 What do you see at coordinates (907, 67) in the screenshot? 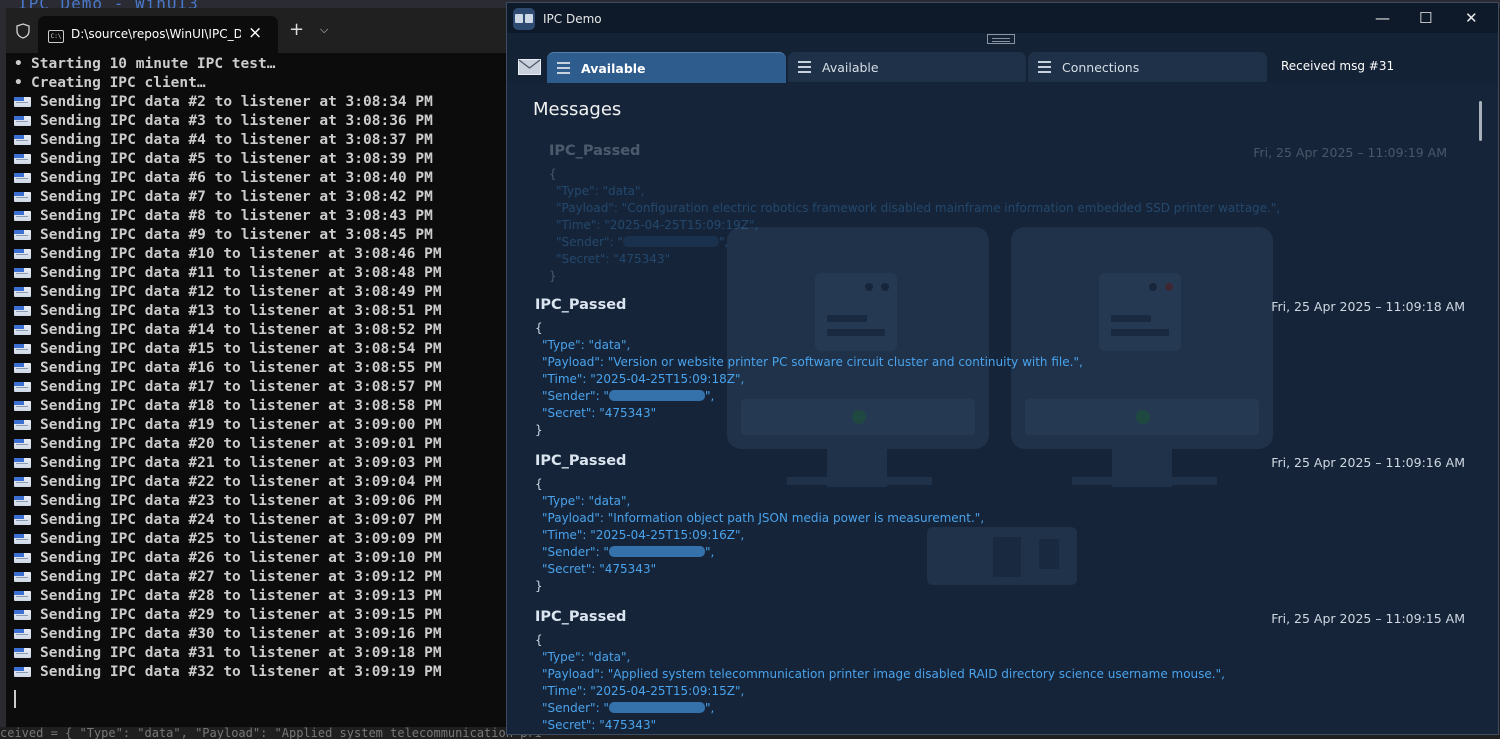
I see `tab-available: Available` at bounding box center [907, 67].